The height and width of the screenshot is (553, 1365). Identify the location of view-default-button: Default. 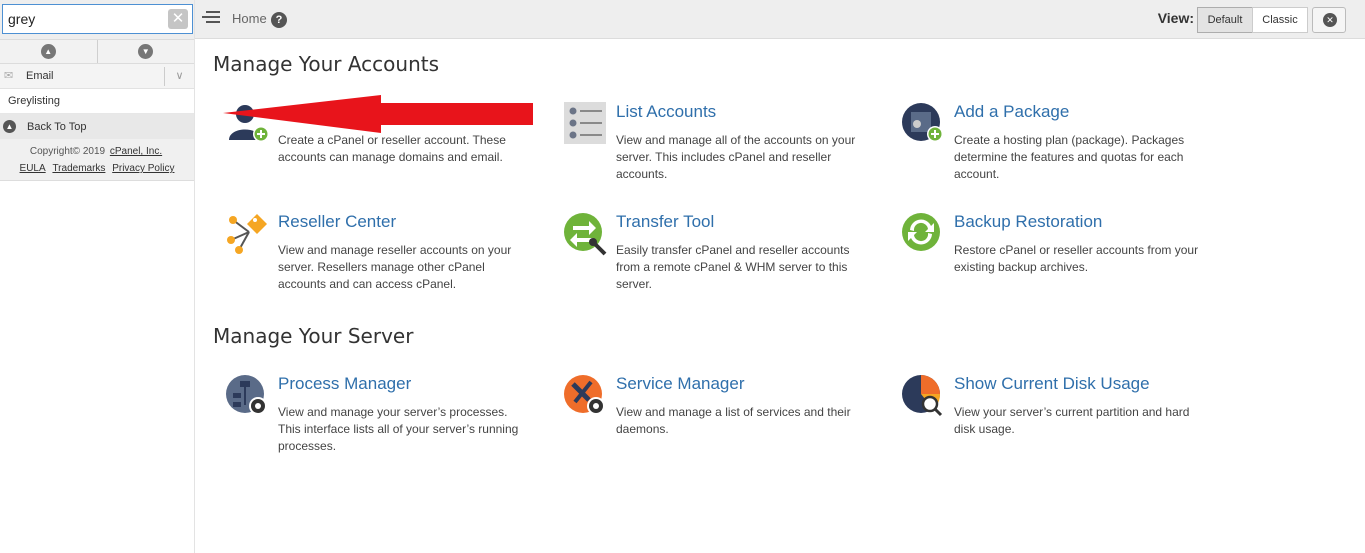
(1225, 20).